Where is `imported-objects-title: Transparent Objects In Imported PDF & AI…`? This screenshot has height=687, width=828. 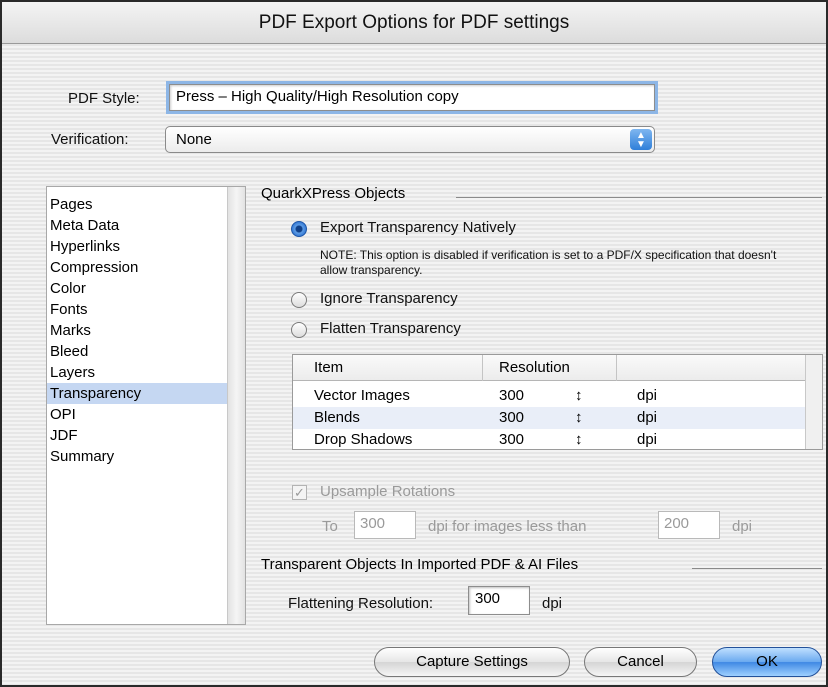 imported-objects-title: Transparent Objects In Imported PDF & AI… is located at coordinates (420, 564).